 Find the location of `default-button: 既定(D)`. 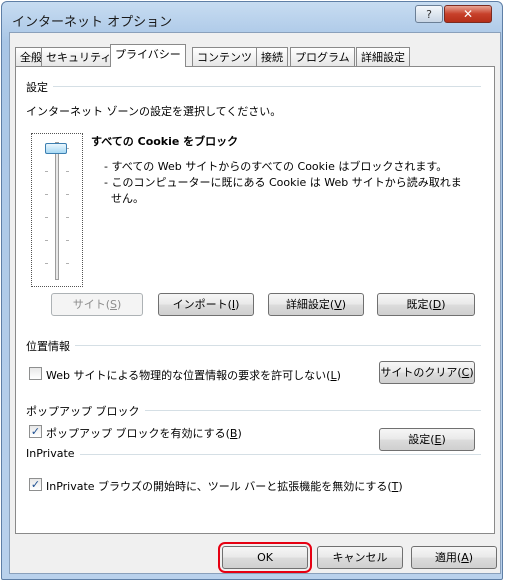

default-button: 既定(D) is located at coordinates (426, 304).